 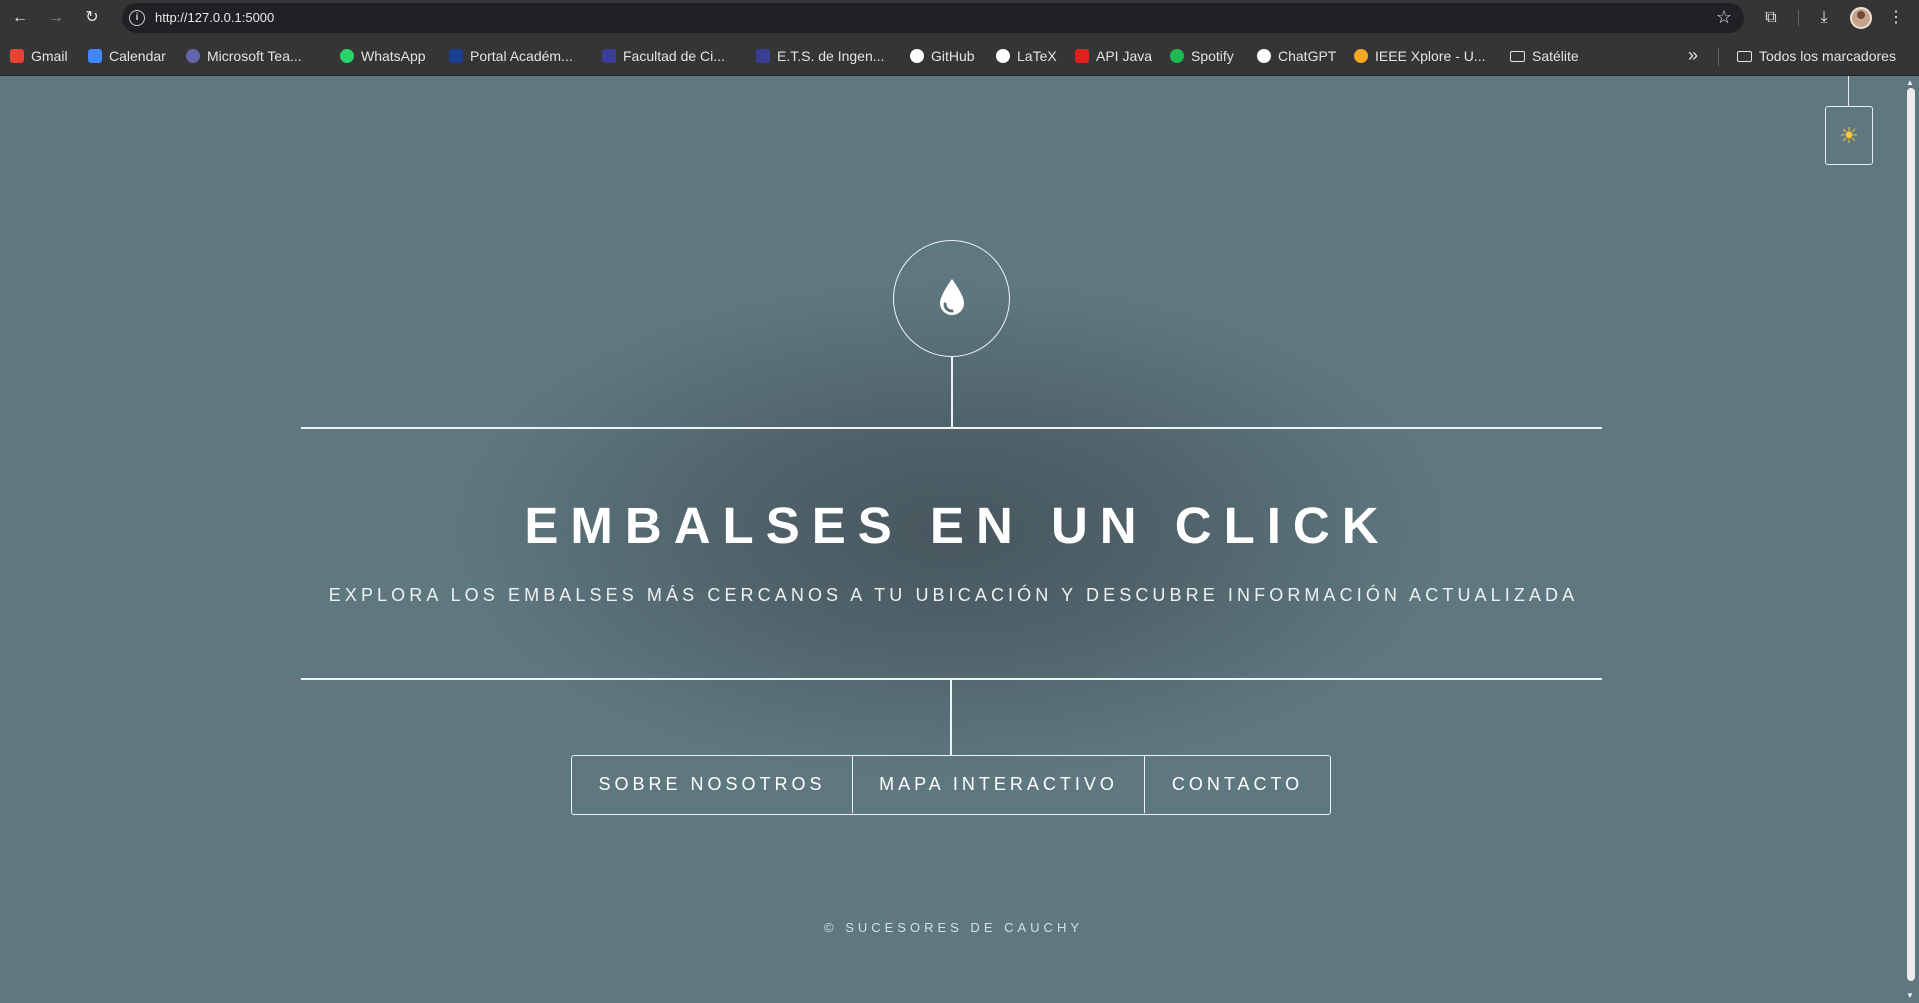 I want to click on logo-circle, so click(x=951, y=298).